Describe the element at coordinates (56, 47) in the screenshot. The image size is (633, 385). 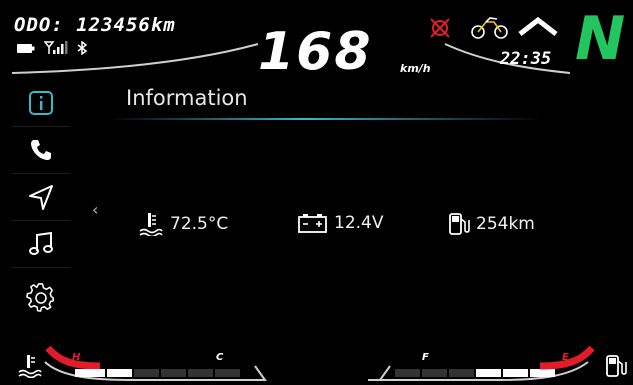
I see `signal-icon` at that location.